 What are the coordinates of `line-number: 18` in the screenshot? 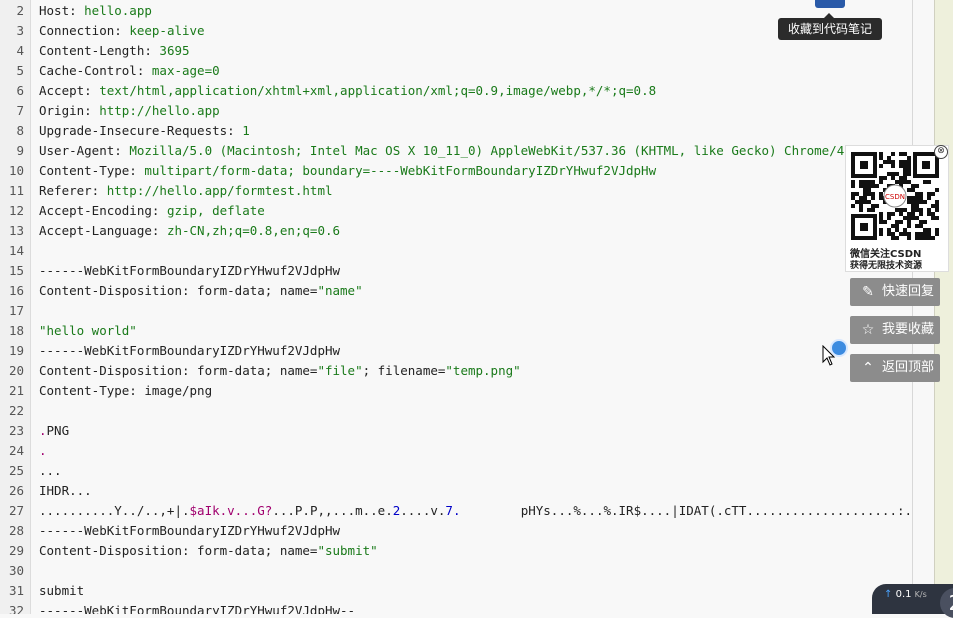 It's located at (16, 330).